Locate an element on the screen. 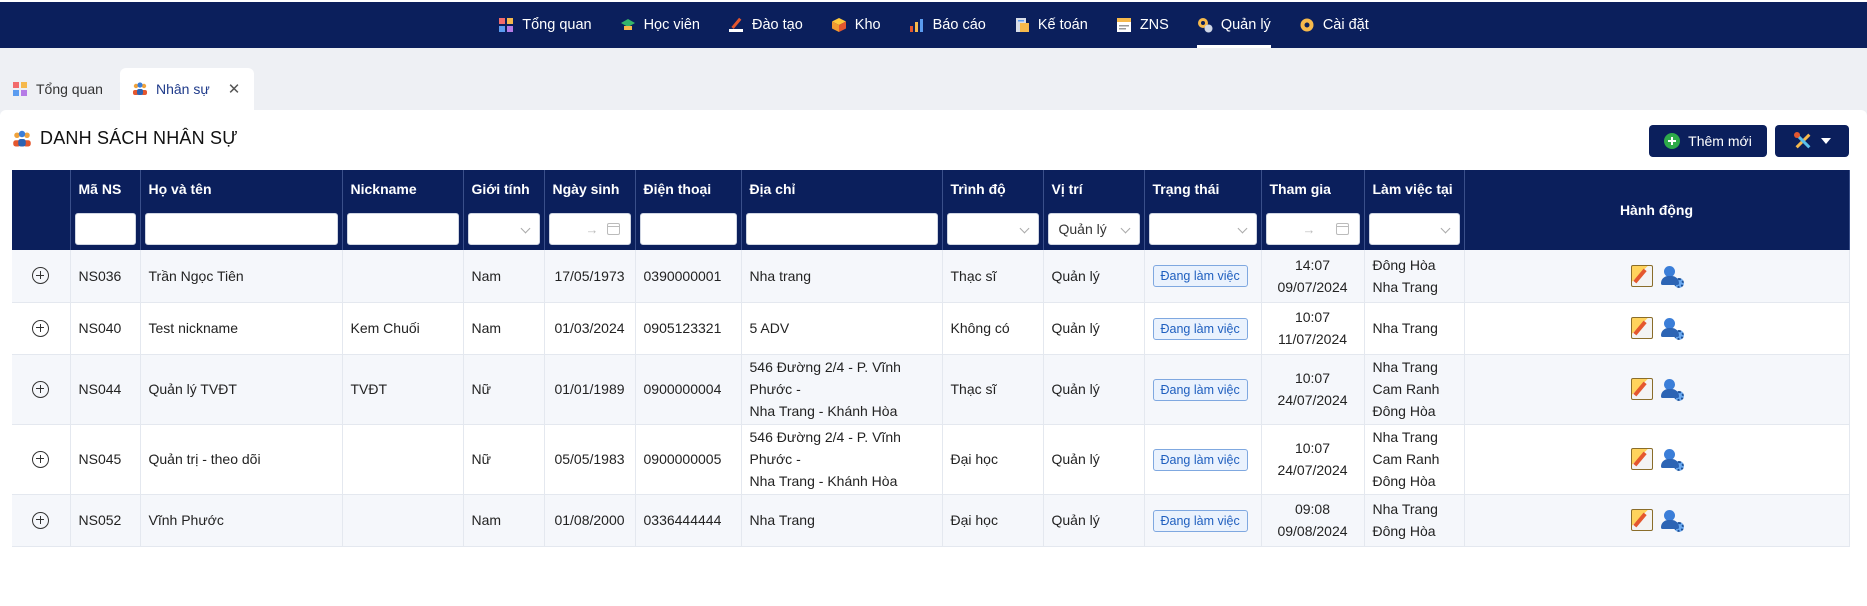  cell-text: Quản lý is located at coordinates (1075, 520).